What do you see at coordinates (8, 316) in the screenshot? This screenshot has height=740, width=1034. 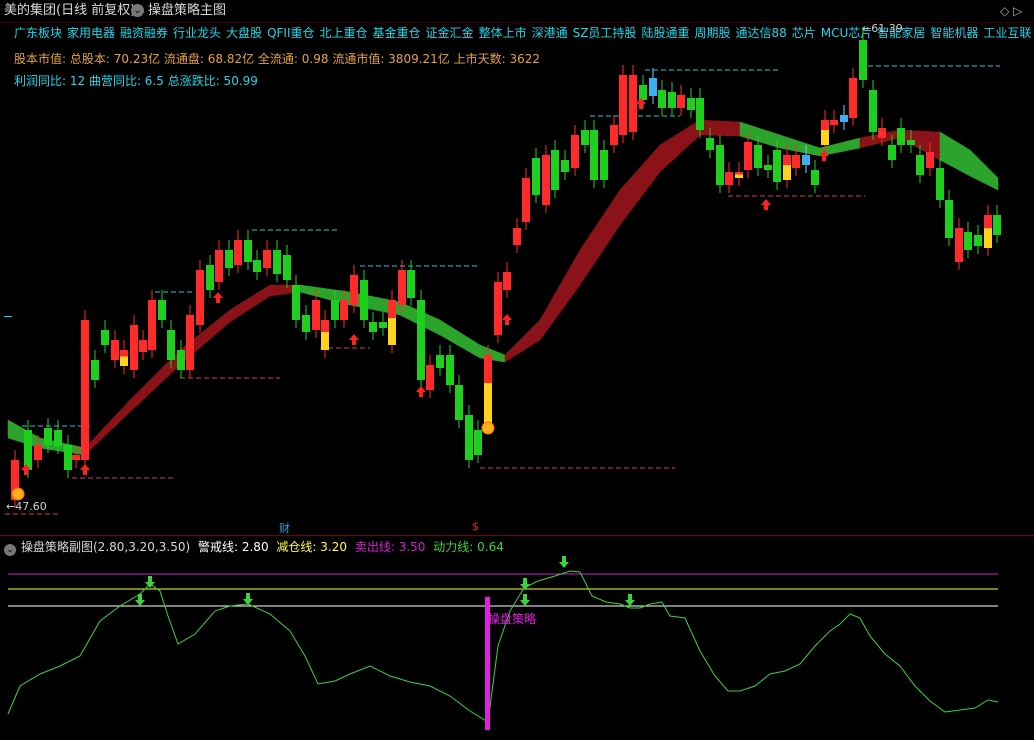 I see `left-axis-marker` at bounding box center [8, 316].